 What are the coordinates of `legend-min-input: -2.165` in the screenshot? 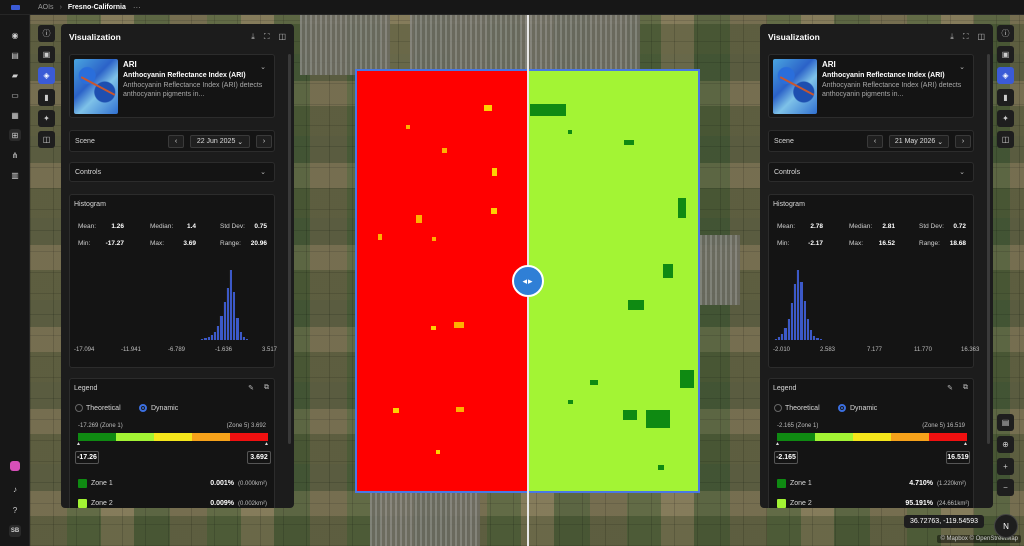 It's located at (786, 457).